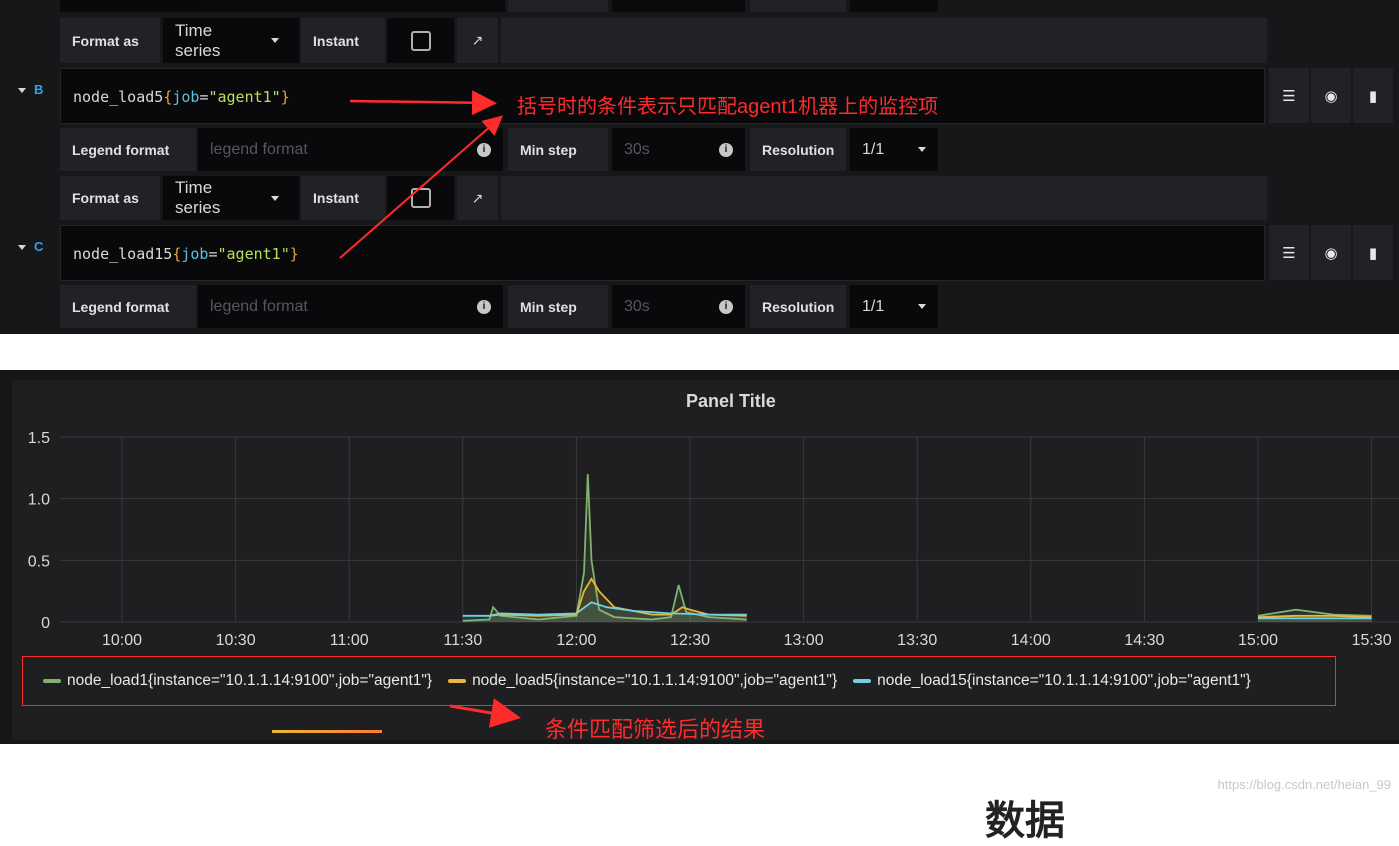 The width and height of the screenshot is (1399, 846). What do you see at coordinates (327, 731) in the screenshot?
I see `bar-fragment` at bounding box center [327, 731].